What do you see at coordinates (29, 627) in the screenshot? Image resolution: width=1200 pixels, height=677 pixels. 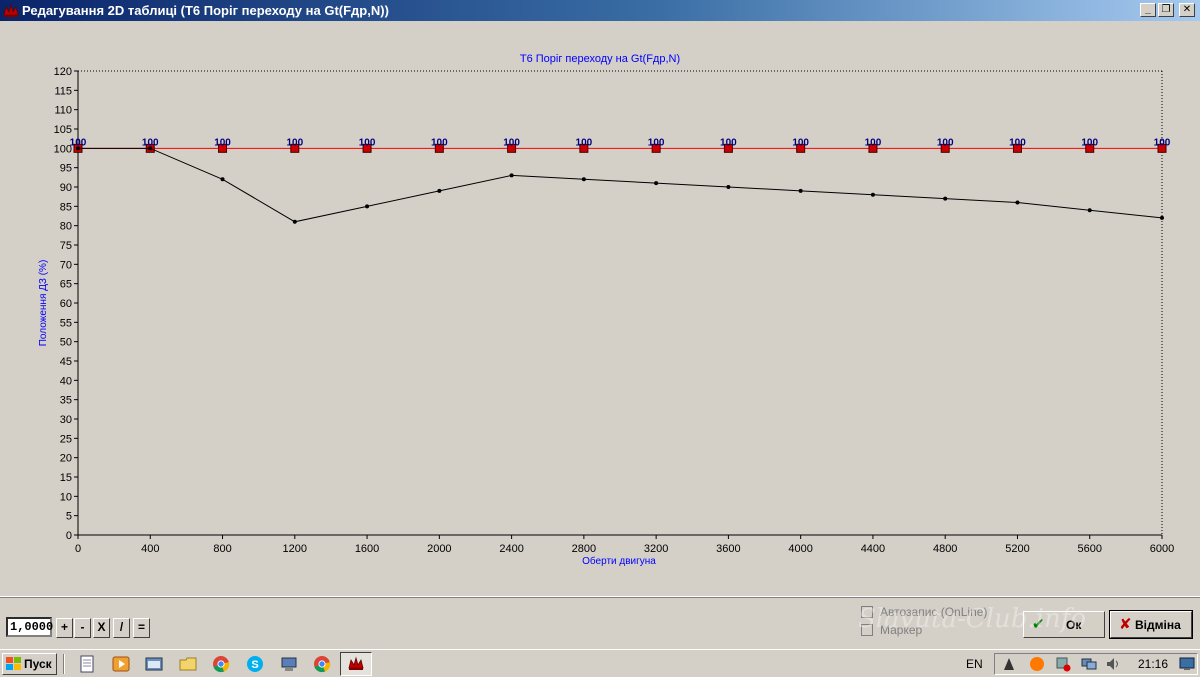 I see `factor-input: 1,0000` at bounding box center [29, 627].